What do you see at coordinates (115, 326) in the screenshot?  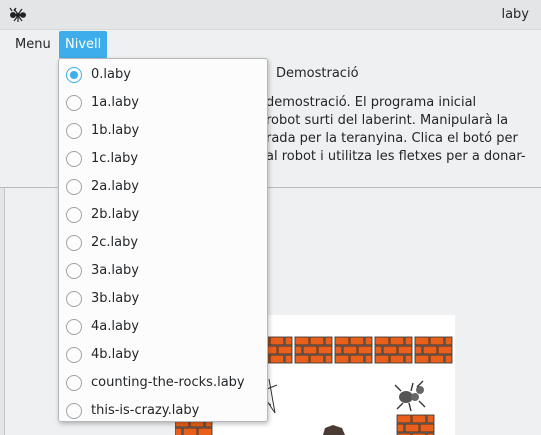 I see `level-option-label: 4a.laby` at bounding box center [115, 326].